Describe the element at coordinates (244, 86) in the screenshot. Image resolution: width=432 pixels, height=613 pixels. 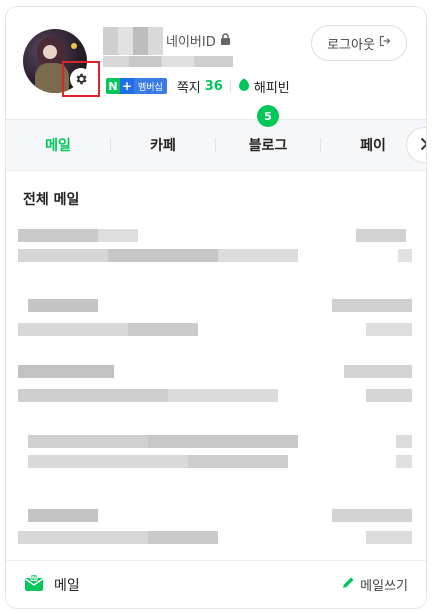
I see `happybean-icon` at that location.